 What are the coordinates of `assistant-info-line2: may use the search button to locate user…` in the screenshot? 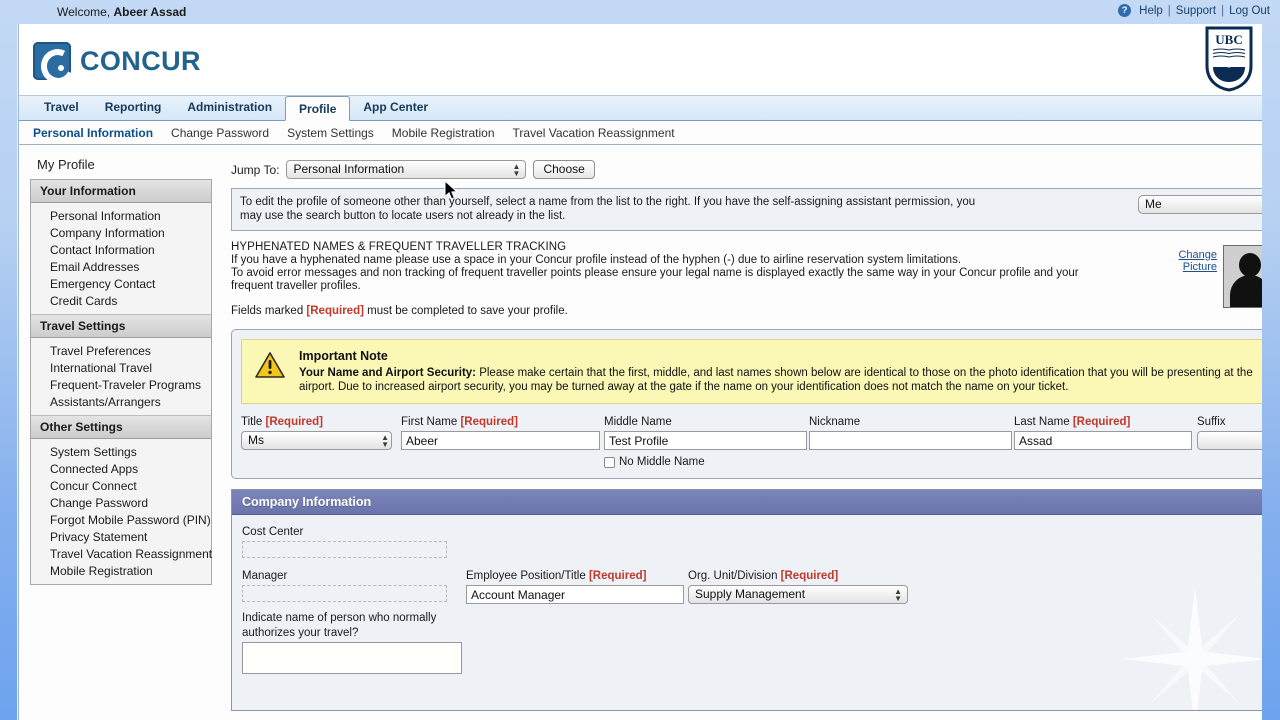 It's located at (403, 216).